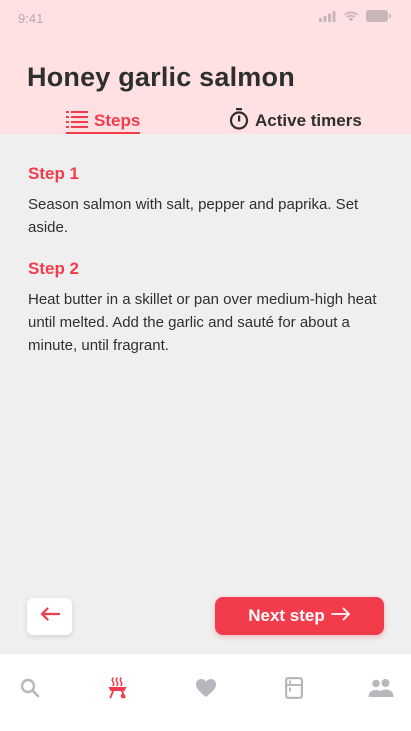  I want to click on cooking-icon, so click(118, 690).